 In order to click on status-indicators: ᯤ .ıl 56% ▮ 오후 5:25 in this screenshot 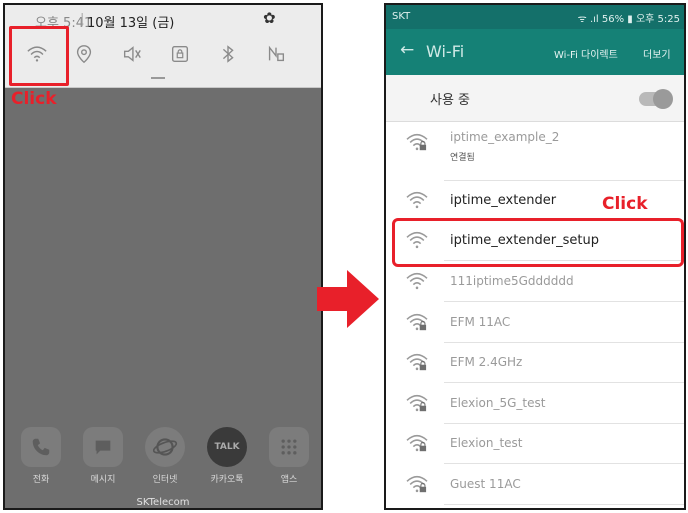, I will do `click(628, 19)`.